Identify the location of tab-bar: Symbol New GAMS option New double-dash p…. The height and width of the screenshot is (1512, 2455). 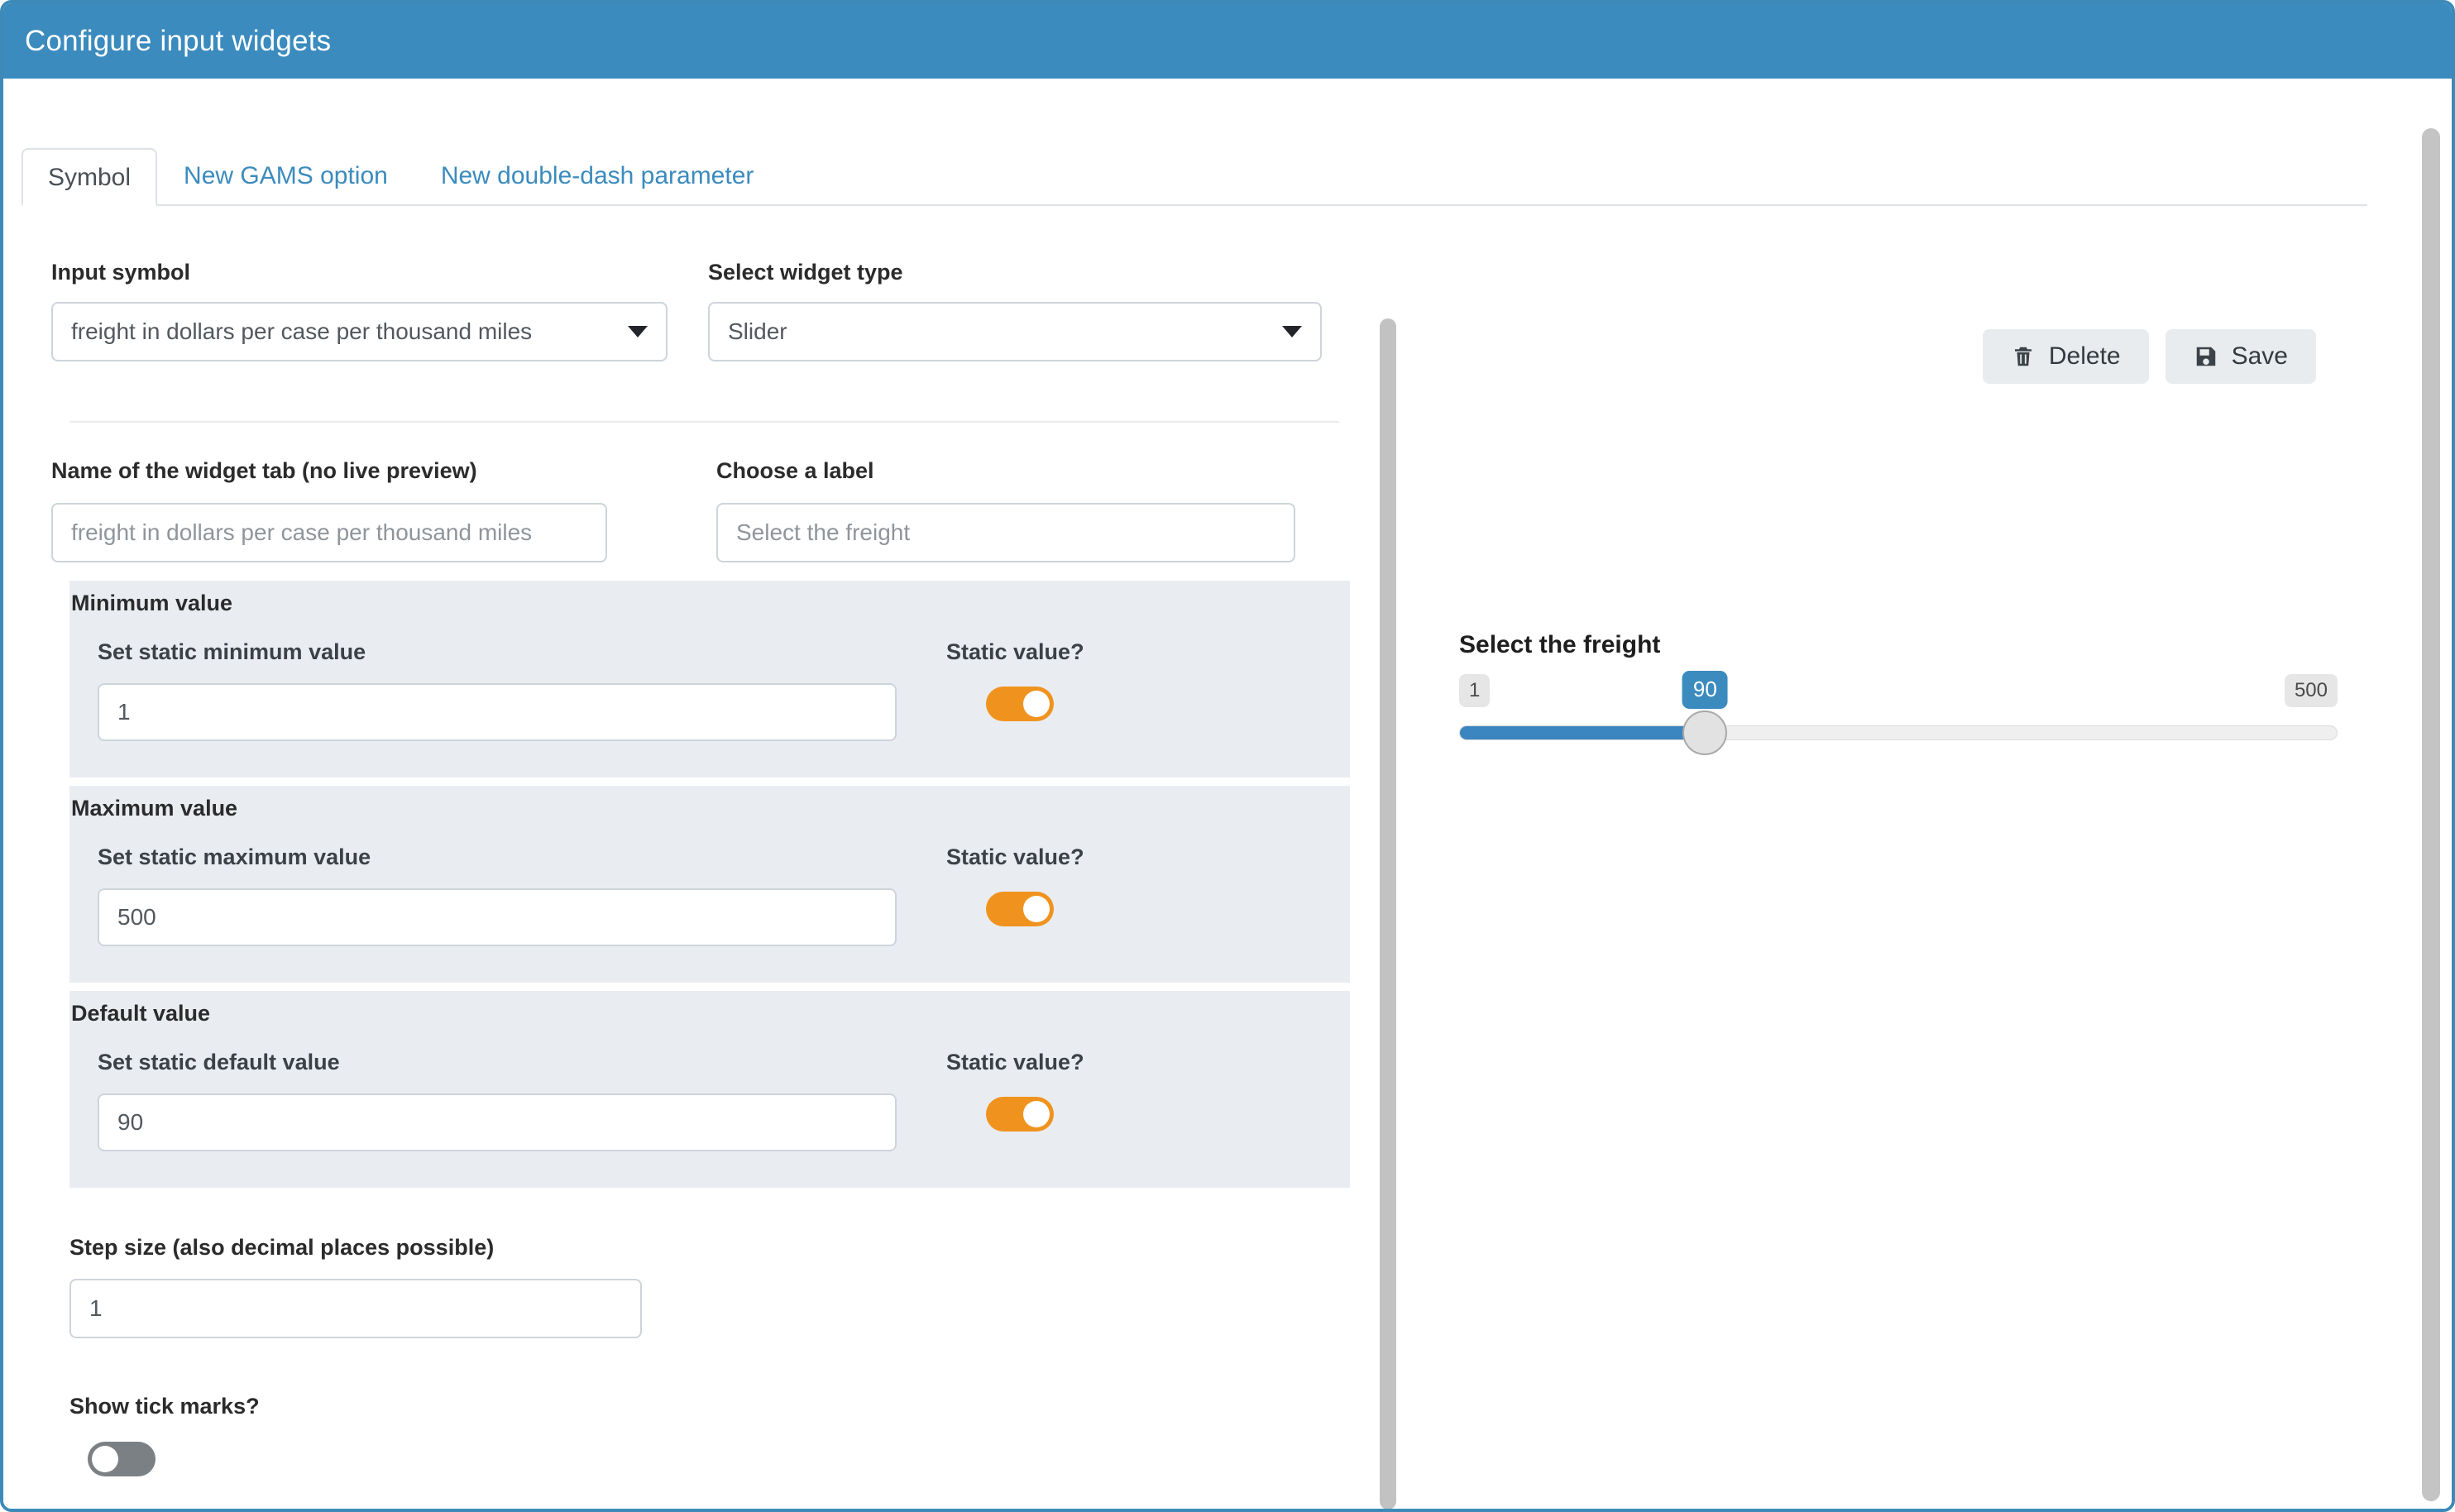
(1195, 173).